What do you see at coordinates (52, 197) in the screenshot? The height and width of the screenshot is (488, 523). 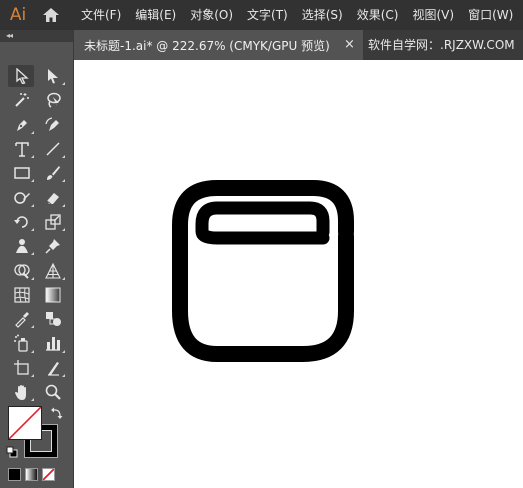 I see `eraser-tool-icon` at bounding box center [52, 197].